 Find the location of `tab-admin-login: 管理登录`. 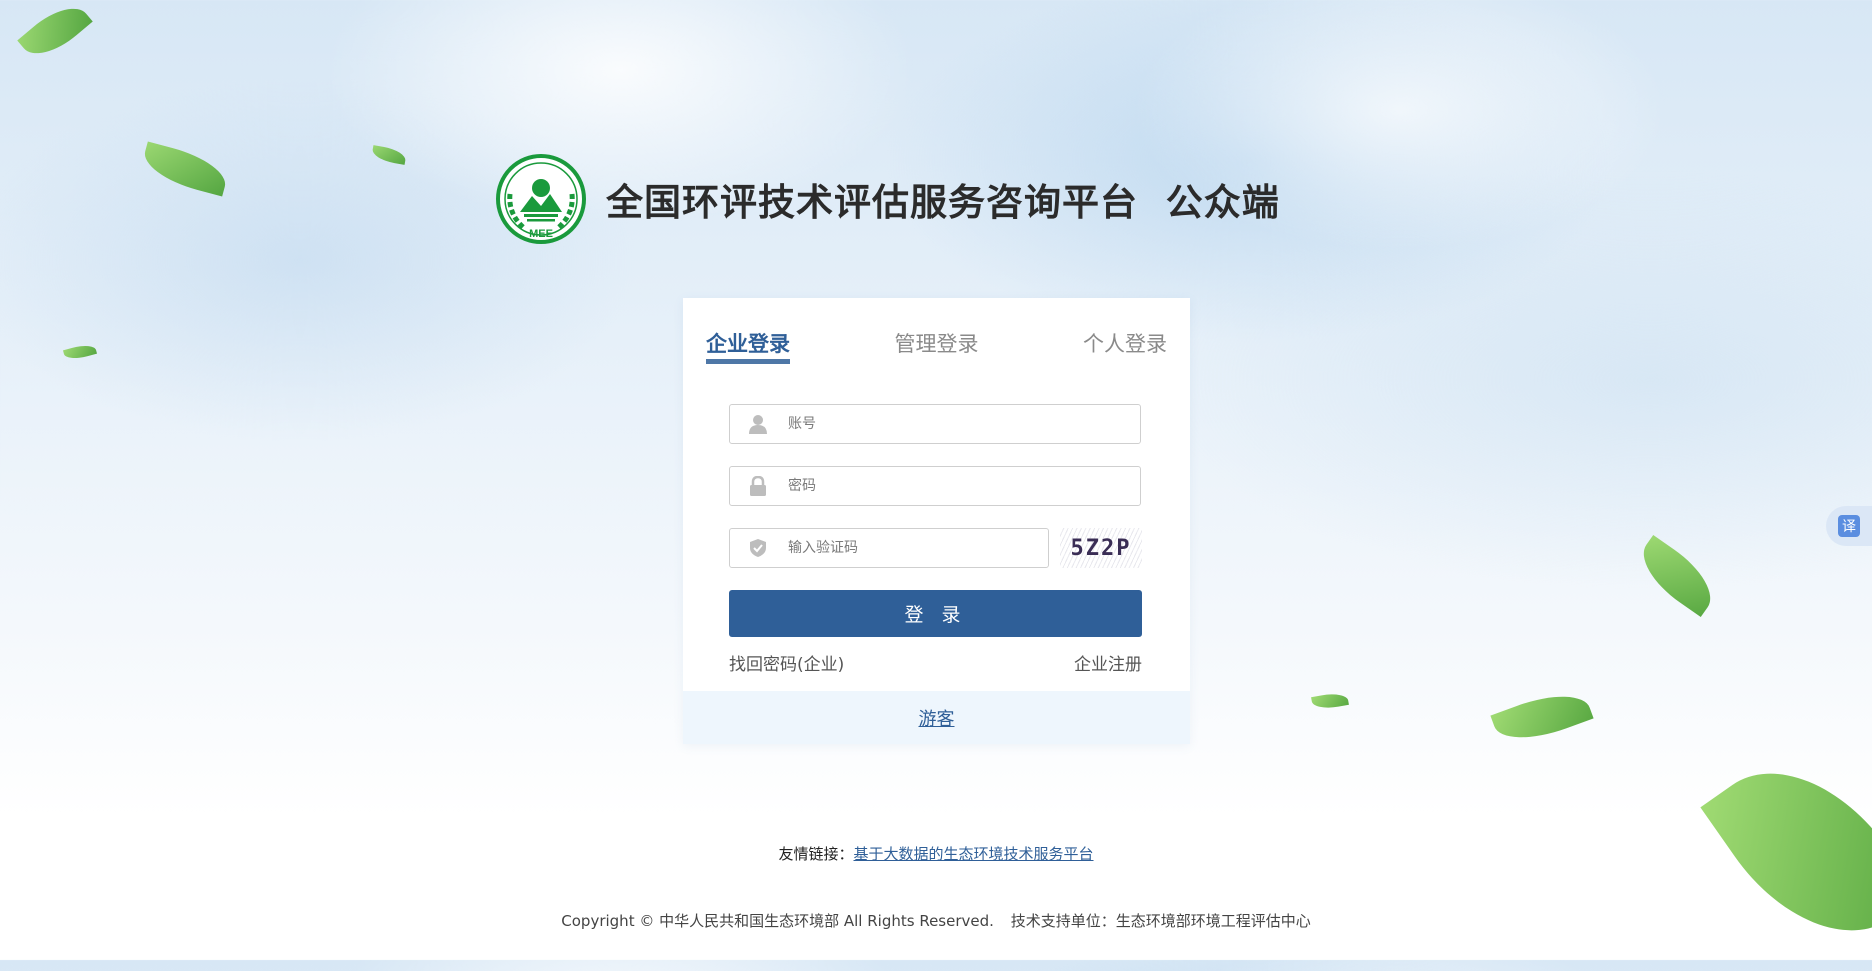

tab-admin-login: 管理登录 is located at coordinates (937, 348).